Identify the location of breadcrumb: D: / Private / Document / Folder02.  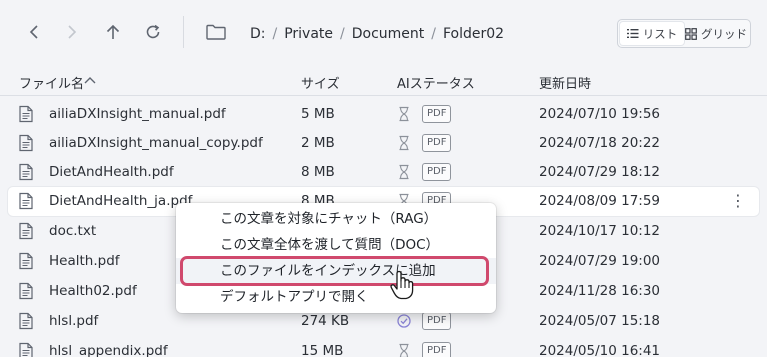
(377, 34).